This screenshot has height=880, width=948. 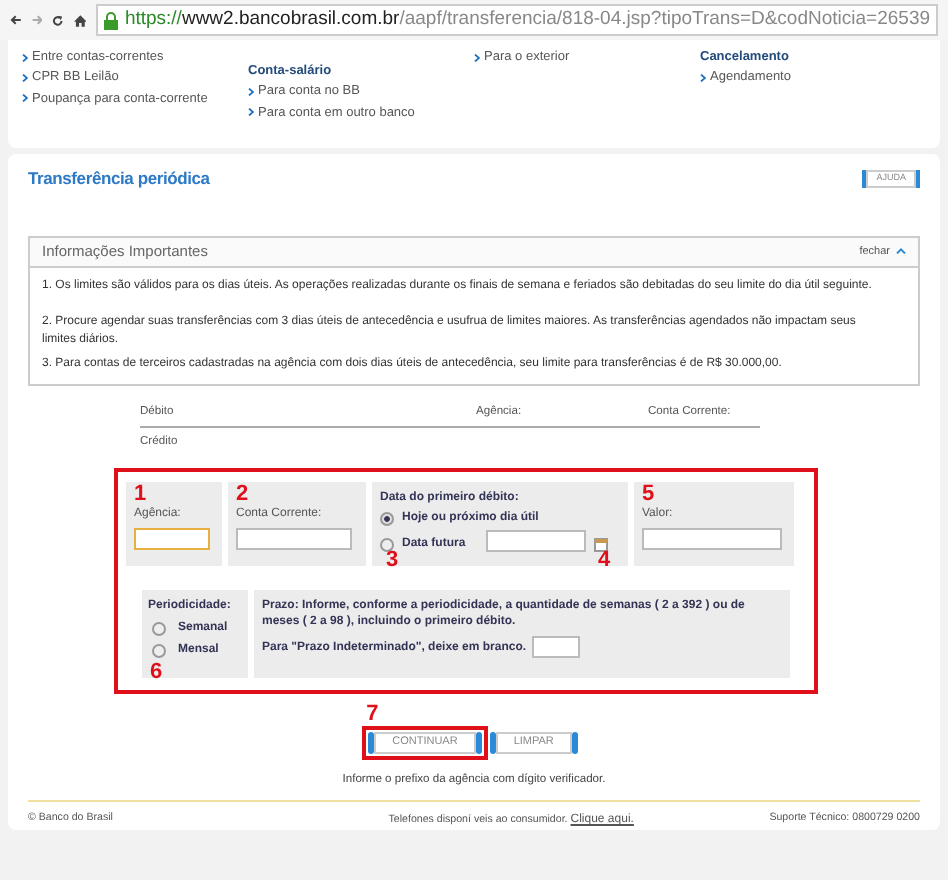 I want to click on annotation-number: 5, so click(x=649, y=495).